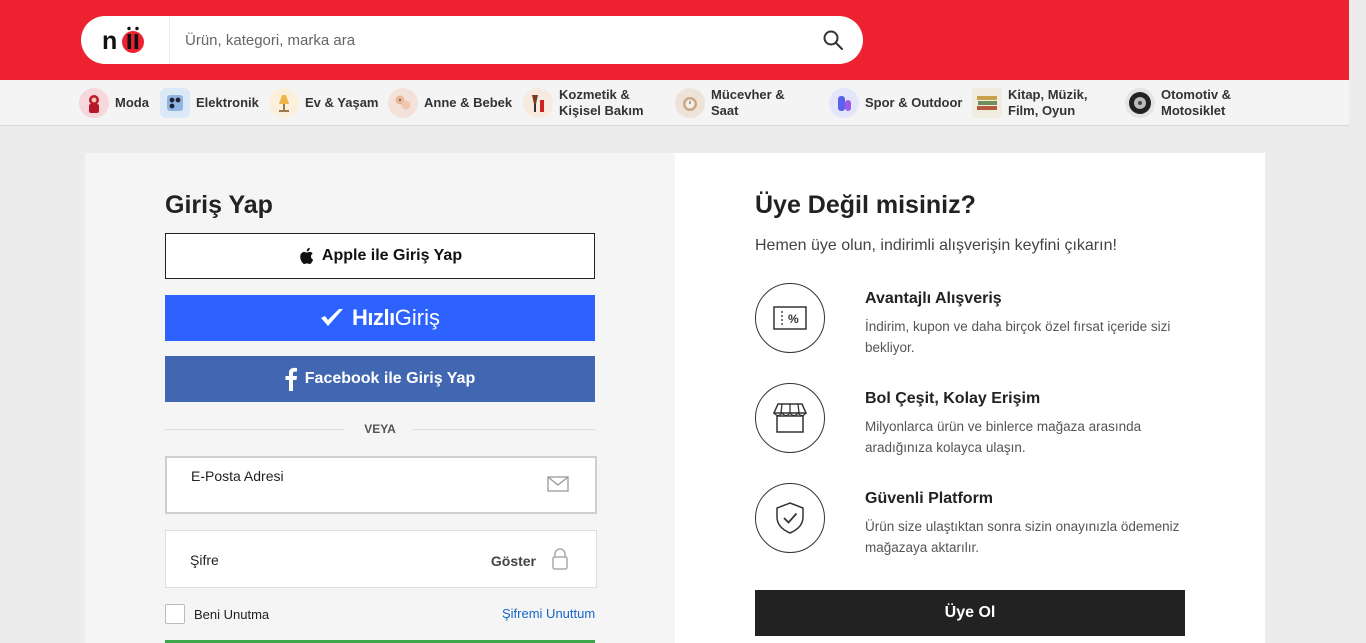 The width and height of the screenshot is (1366, 643). Describe the element at coordinates (373, 317) in the screenshot. I see `hizli-label-strong: Hızlı` at that location.